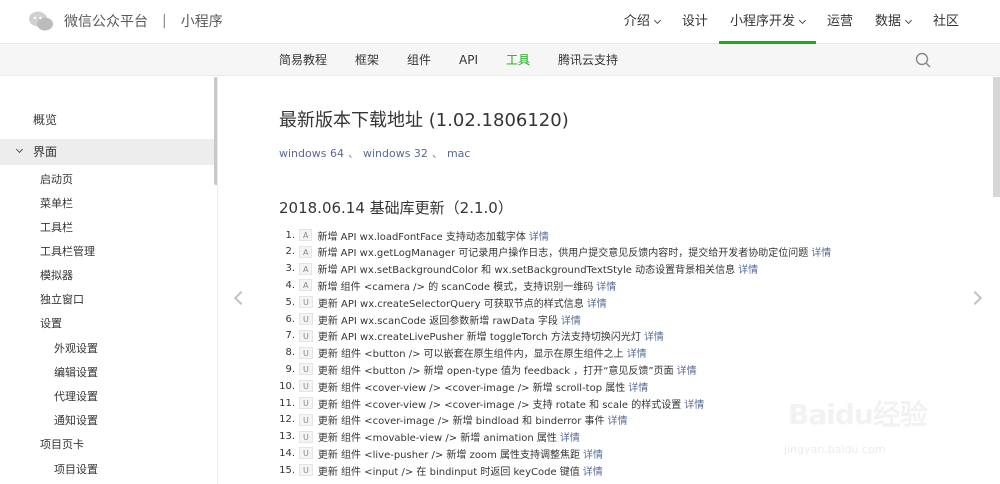 The height and width of the screenshot is (484, 1000). Describe the element at coordinates (107, 323) in the screenshot. I see `sidebar-item-8: 设置` at that location.